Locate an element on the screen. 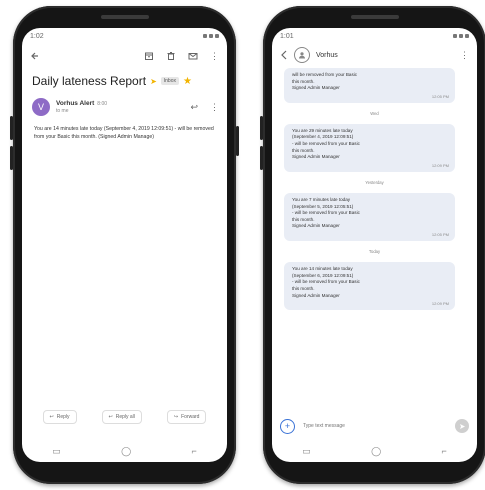 Image resolution: width=485 pixels, height=490 pixels. message-line: (September 5, 2019 12:05:51) is located at coordinates (323, 206).